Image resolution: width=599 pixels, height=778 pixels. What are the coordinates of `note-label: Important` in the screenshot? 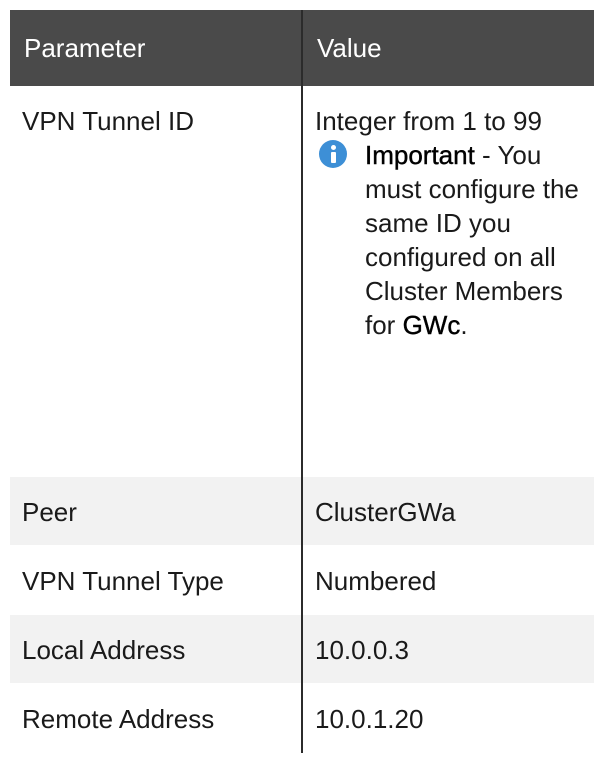 It's located at (420, 155).